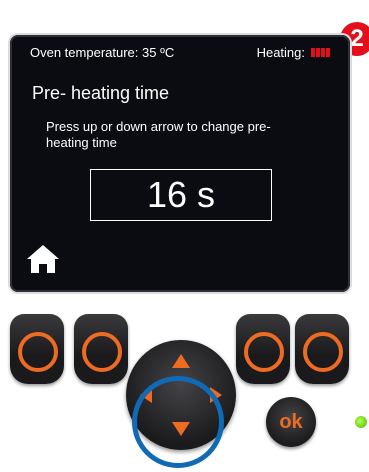  Describe the element at coordinates (101, 93) in the screenshot. I see `screen-title: Pre- heating time` at that location.